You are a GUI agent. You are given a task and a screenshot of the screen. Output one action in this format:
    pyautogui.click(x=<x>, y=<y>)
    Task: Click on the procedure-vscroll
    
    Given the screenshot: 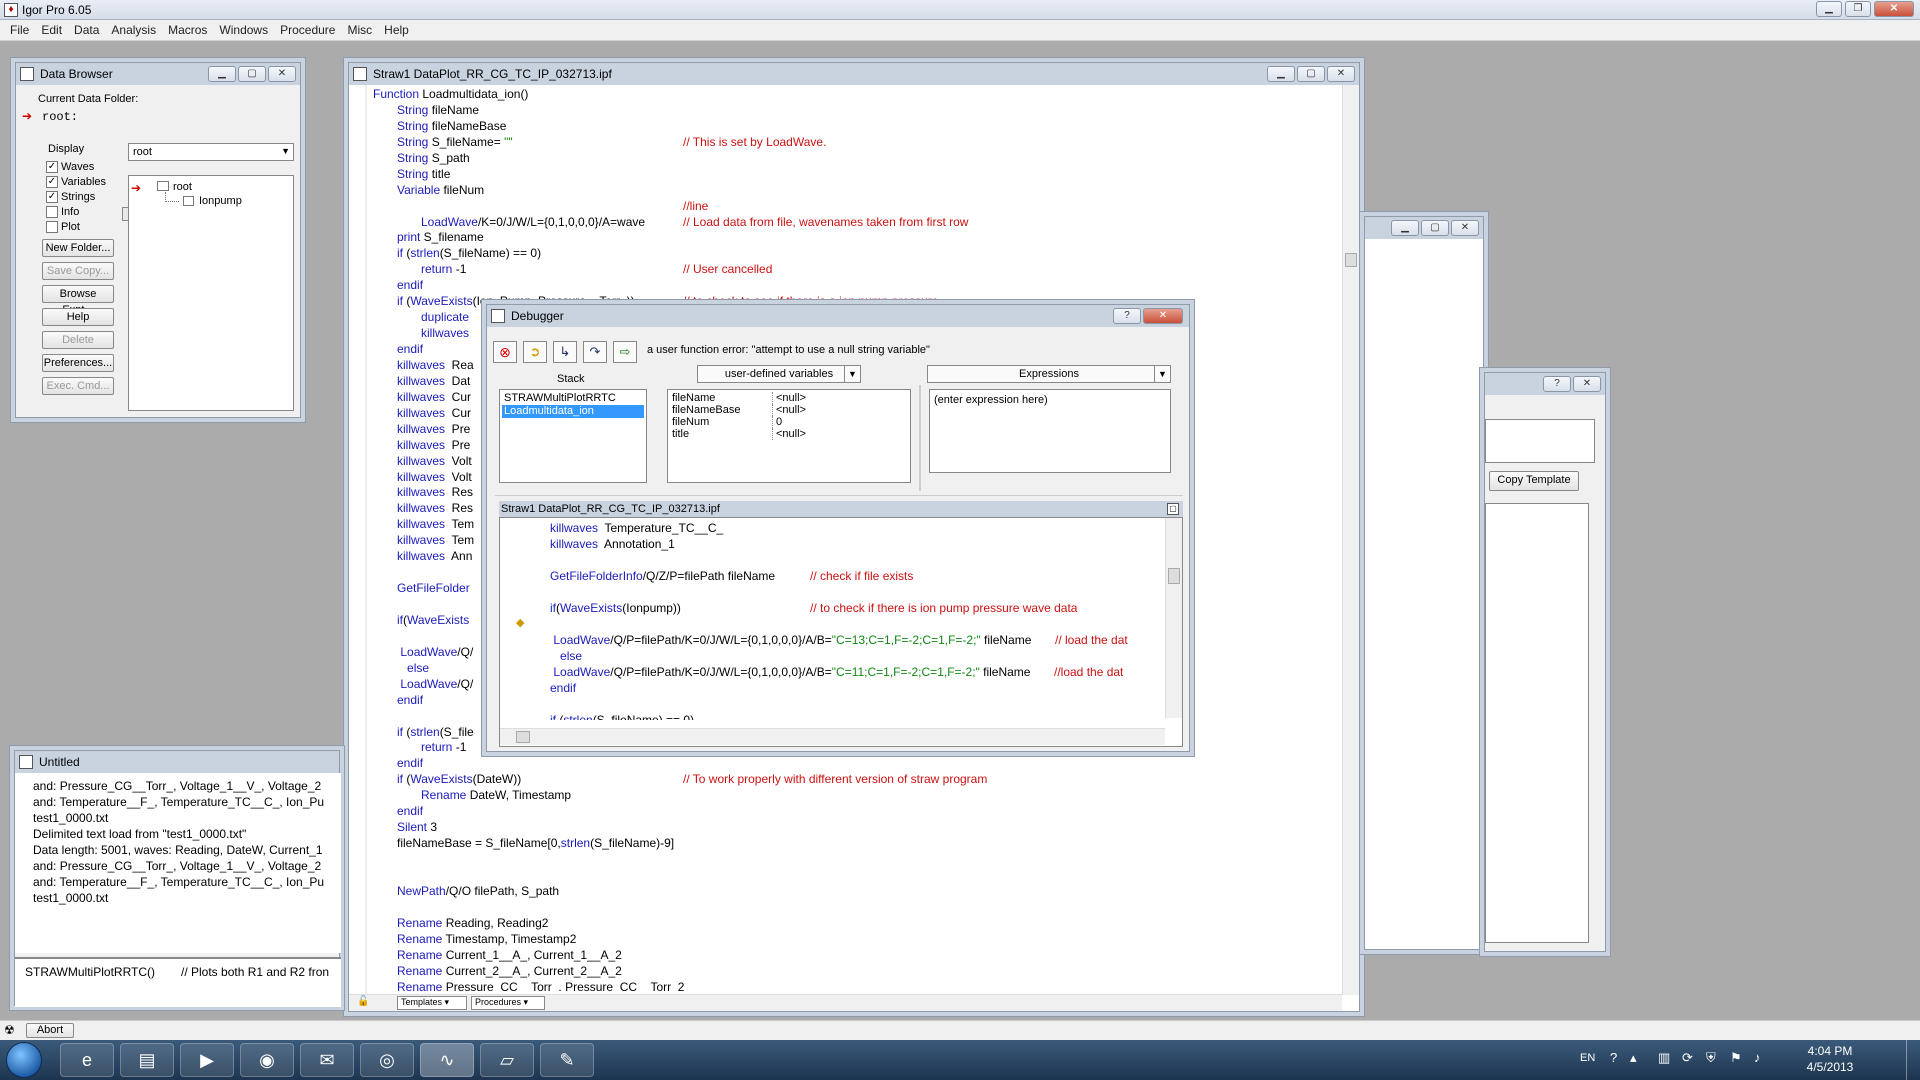 What is the action you would take?
    pyautogui.click(x=1350, y=540)
    